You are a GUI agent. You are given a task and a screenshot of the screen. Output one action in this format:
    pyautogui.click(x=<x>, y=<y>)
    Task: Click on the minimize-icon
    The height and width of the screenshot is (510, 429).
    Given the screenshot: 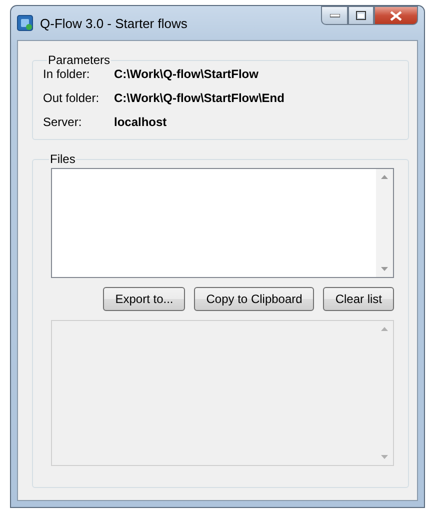 What is the action you would take?
    pyautogui.click(x=335, y=16)
    